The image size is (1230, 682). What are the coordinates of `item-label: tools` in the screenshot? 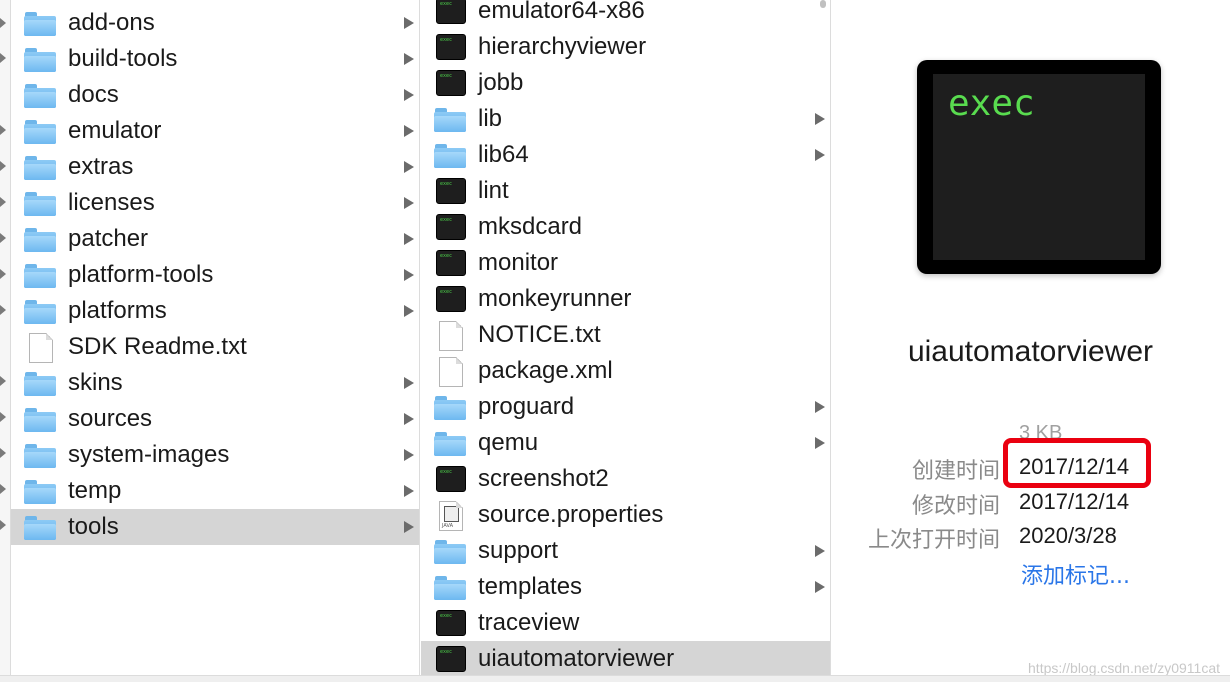 It's located at (93, 526).